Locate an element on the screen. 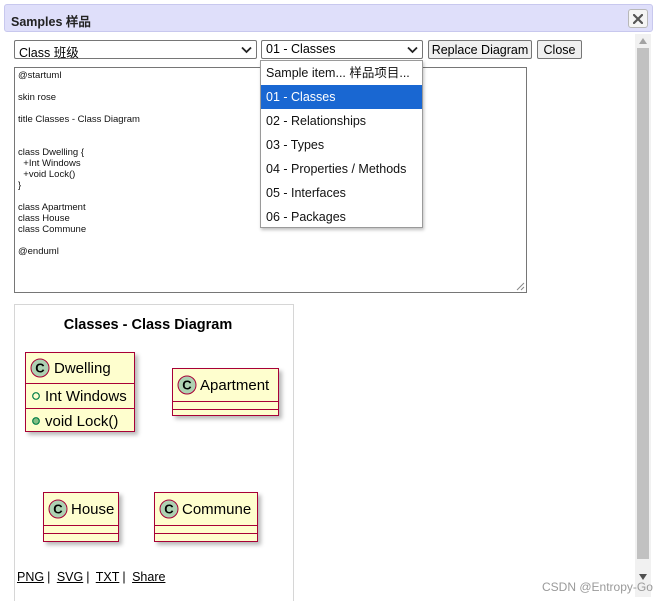 This screenshot has height=601, width=657. class-field: Int Windows is located at coordinates (80, 396).